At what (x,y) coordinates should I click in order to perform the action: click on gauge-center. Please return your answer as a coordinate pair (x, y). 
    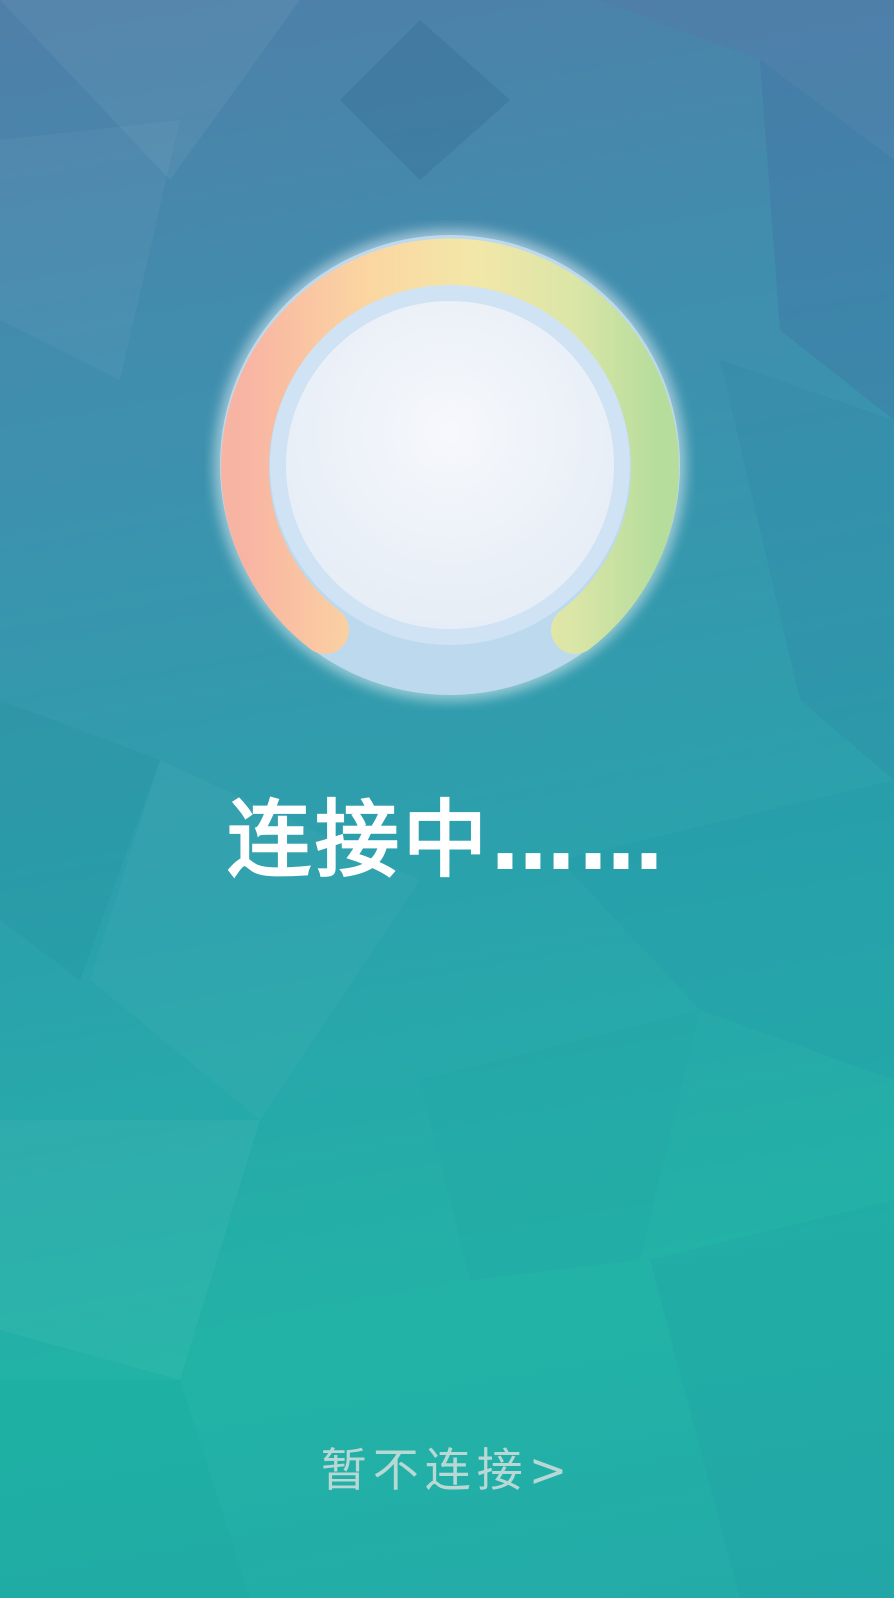
    Looking at the image, I should click on (450, 465).